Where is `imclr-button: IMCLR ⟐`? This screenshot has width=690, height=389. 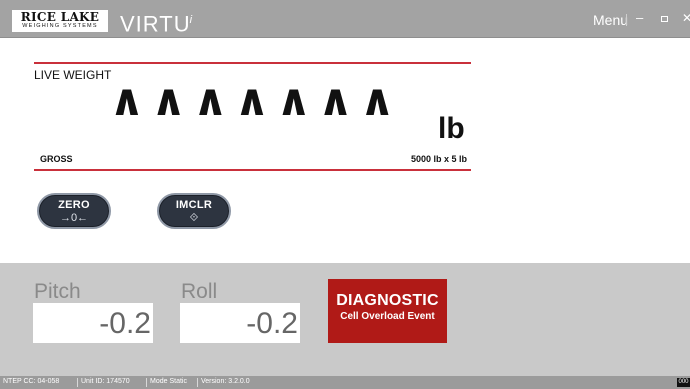 imclr-button: IMCLR ⟐ is located at coordinates (194, 211).